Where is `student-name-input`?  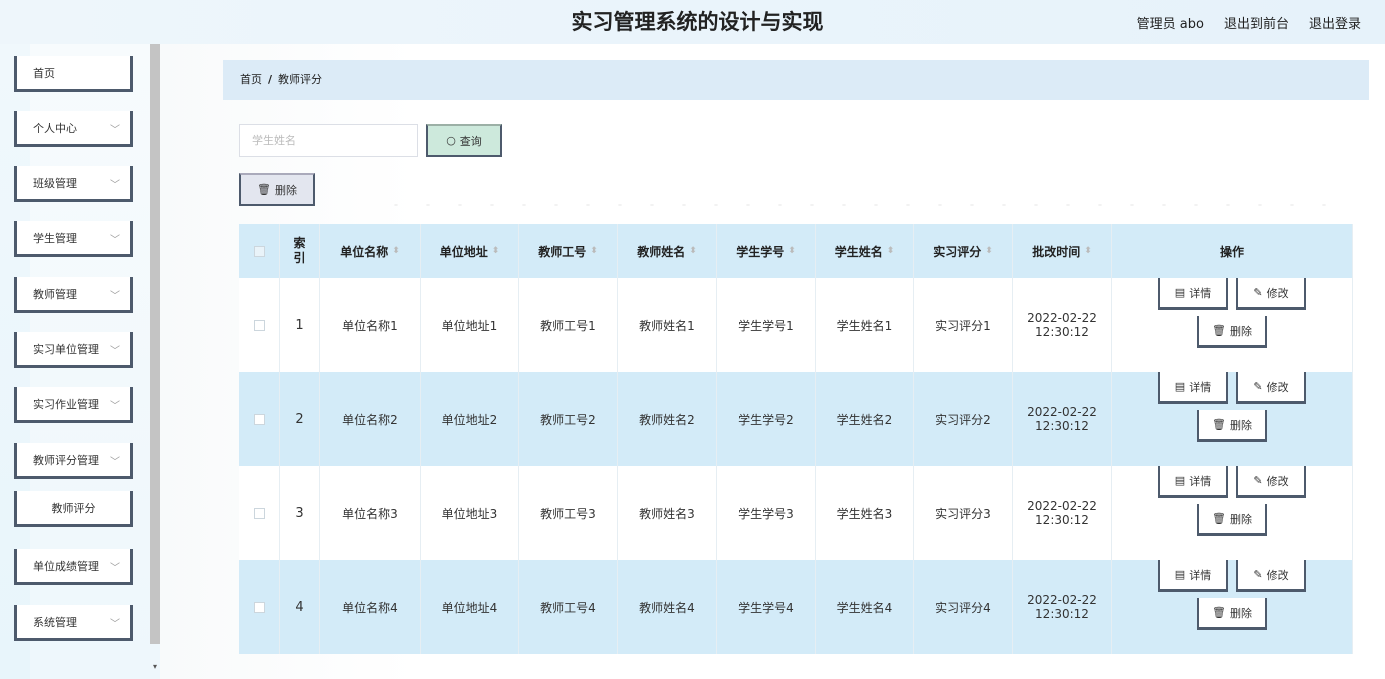 student-name-input is located at coordinates (328, 140).